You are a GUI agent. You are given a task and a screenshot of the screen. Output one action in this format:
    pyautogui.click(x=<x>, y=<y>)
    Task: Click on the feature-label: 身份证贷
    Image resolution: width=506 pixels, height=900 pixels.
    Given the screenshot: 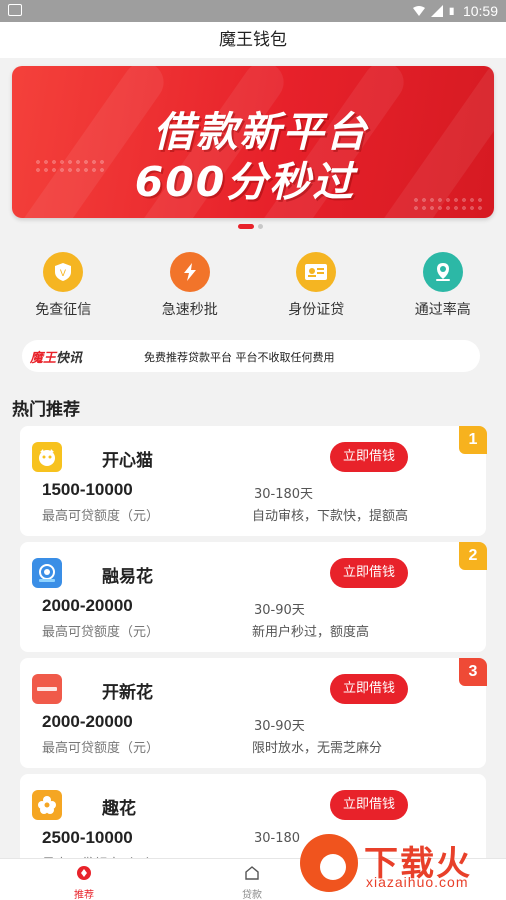 What is the action you would take?
    pyautogui.click(x=316, y=310)
    